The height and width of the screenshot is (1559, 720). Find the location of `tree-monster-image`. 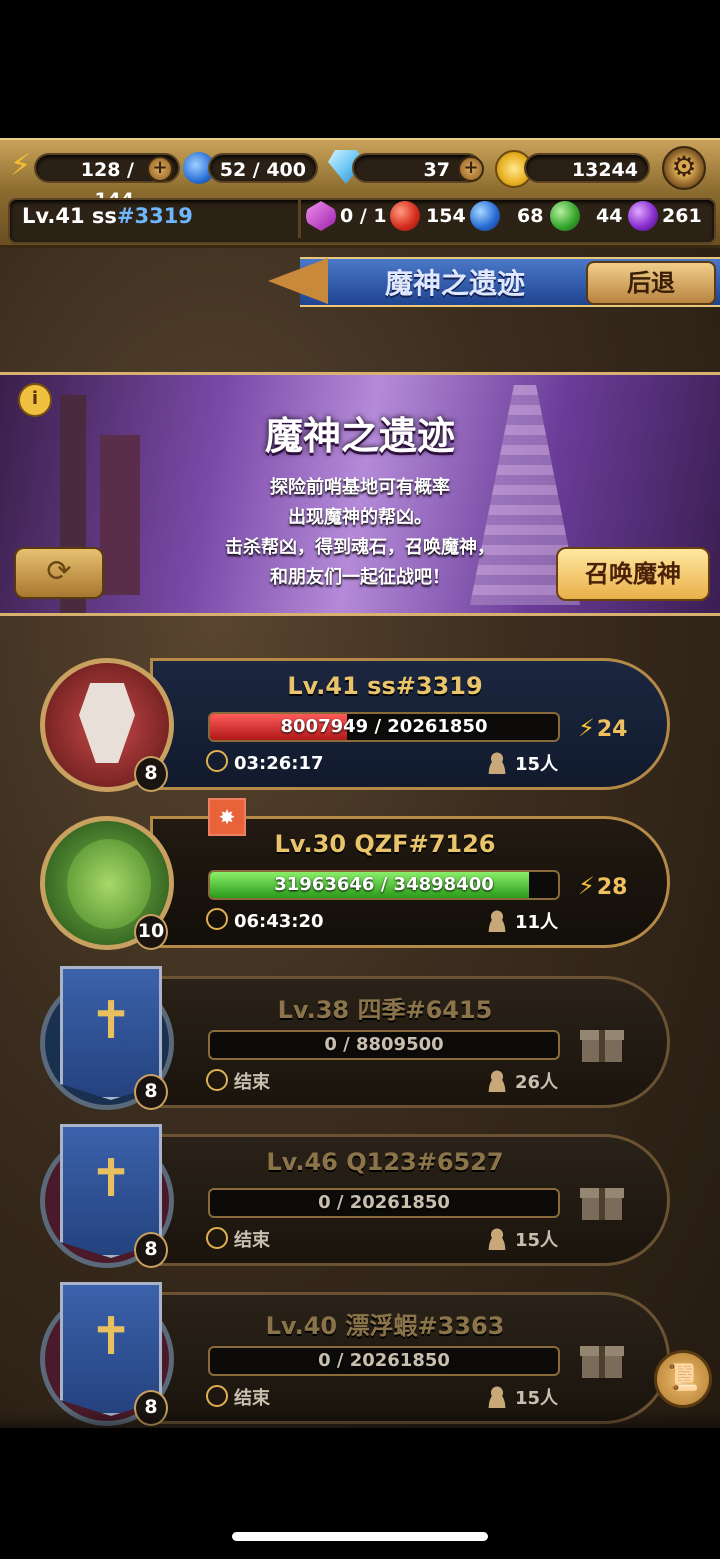

tree-monster-image is located at coordinates (109, 884).